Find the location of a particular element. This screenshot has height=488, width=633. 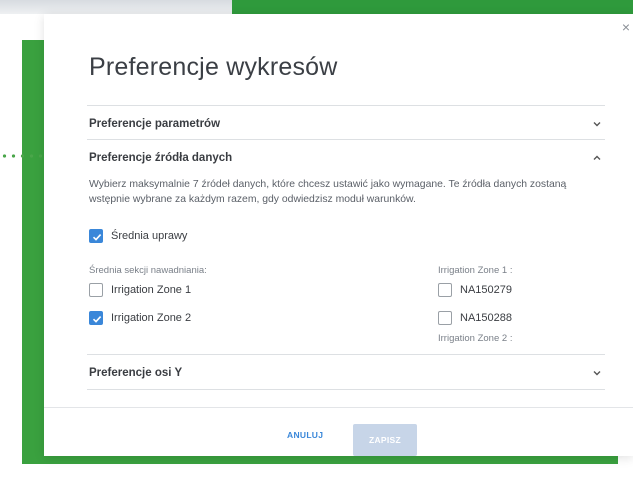

section-label: Preferencje parametrów is located at coordinates (155, 124).